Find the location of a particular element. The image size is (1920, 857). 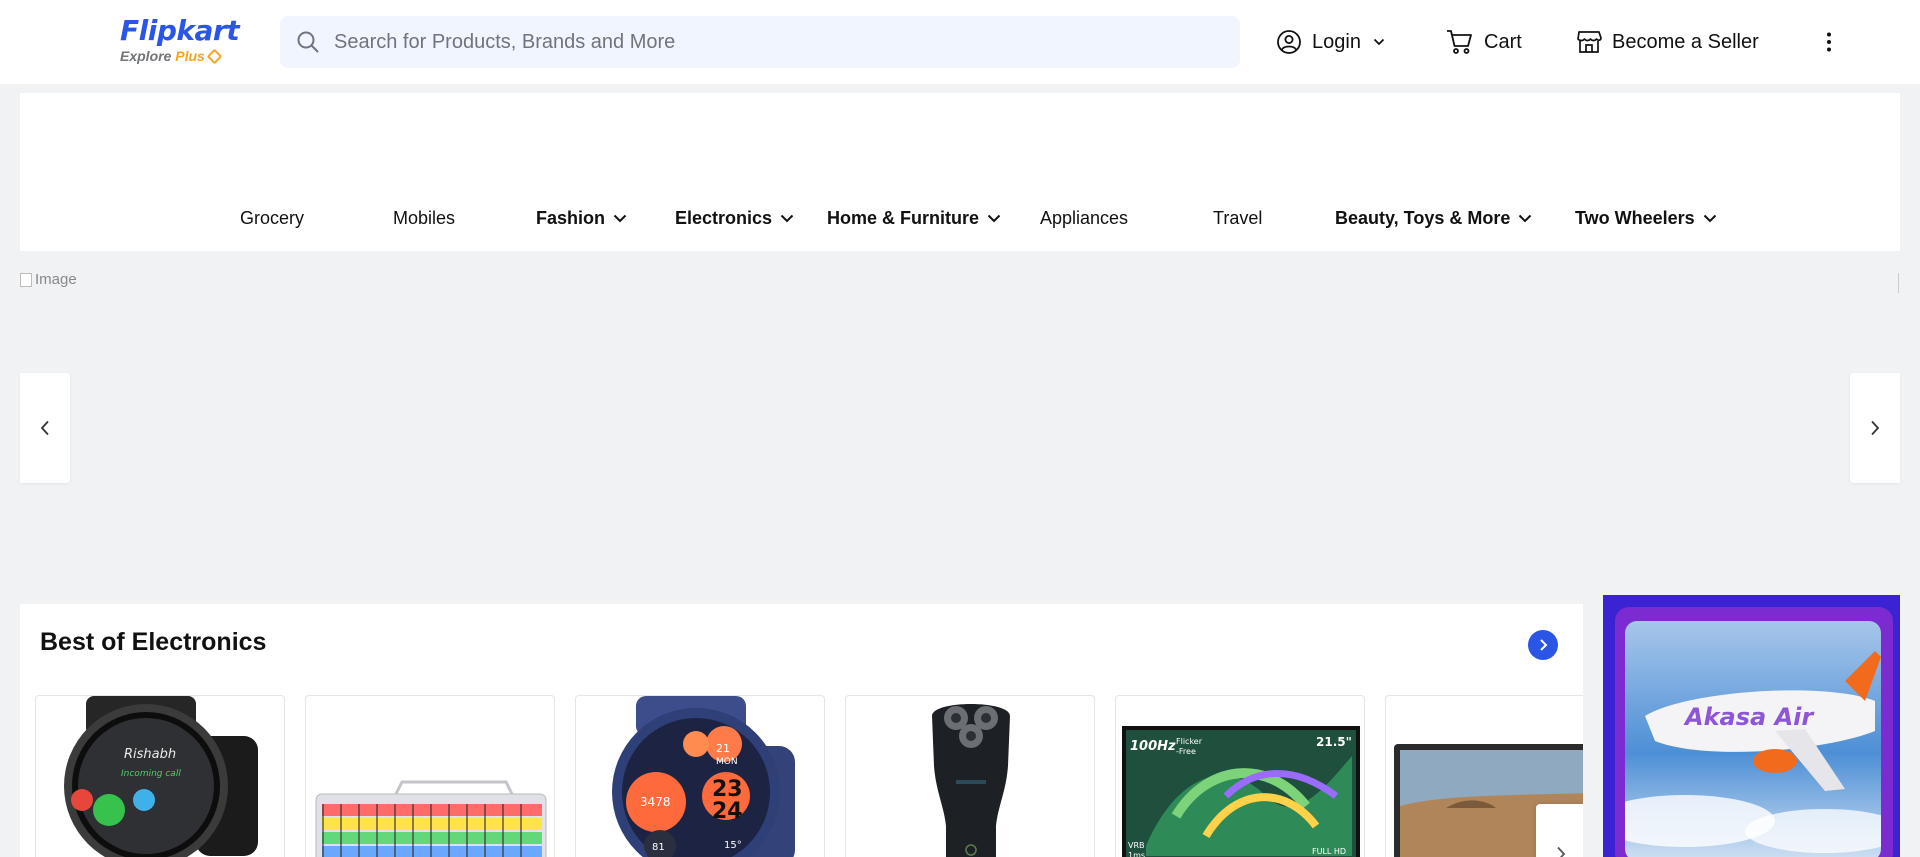

logo-tagline-plus: Plus is located at coordinates (190, 56).